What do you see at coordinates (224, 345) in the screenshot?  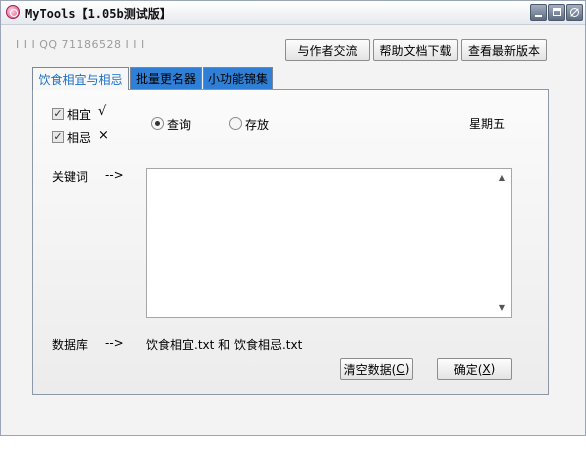 I see `database-files-text: 饮食相宜.txt 和 饮食相忌.txt` at bounding box center [224, 345].